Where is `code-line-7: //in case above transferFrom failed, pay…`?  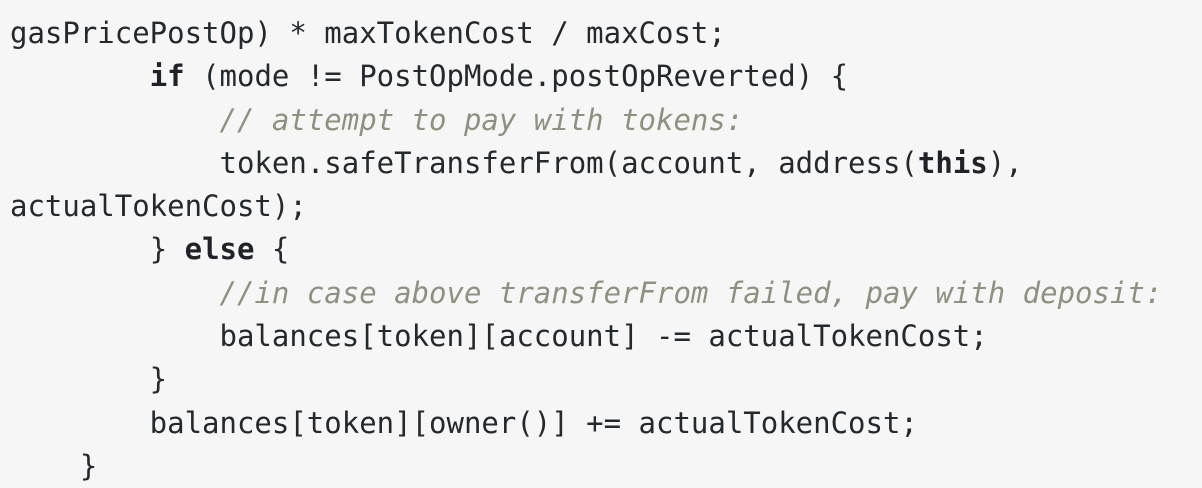
code-line-7: //in case above transferFrom failed, pay… is located at coordinates (606, 293).